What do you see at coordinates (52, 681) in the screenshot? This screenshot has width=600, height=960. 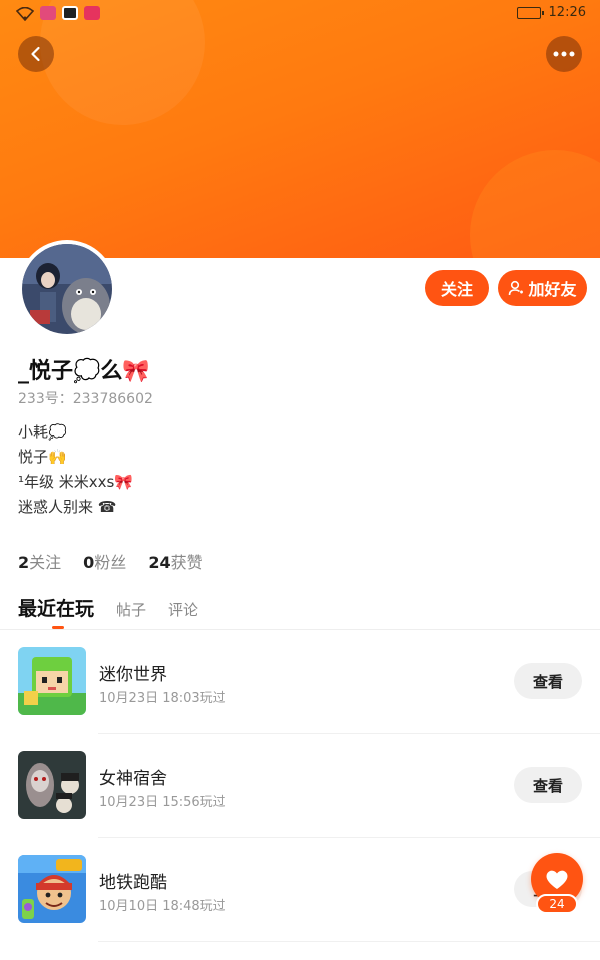 I see `game-icon-mini-world` at bounding box center [52, 681].